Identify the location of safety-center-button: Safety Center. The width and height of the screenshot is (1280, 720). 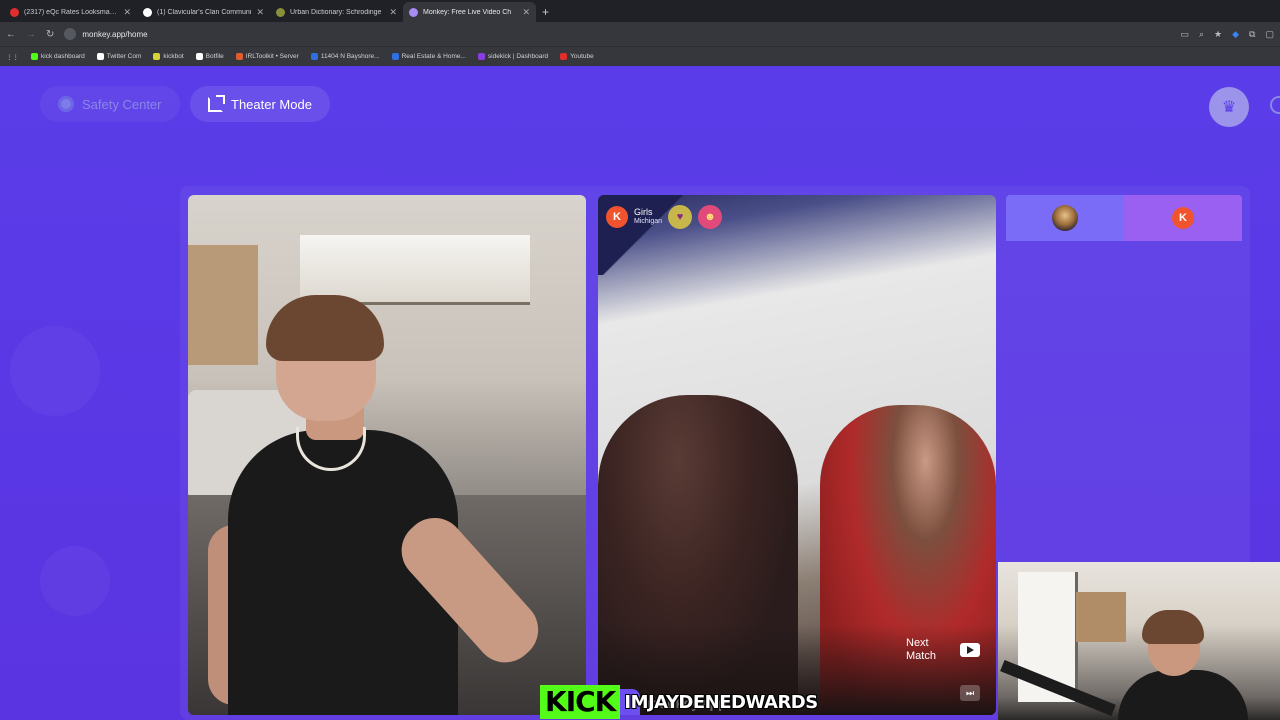
(110, 104).